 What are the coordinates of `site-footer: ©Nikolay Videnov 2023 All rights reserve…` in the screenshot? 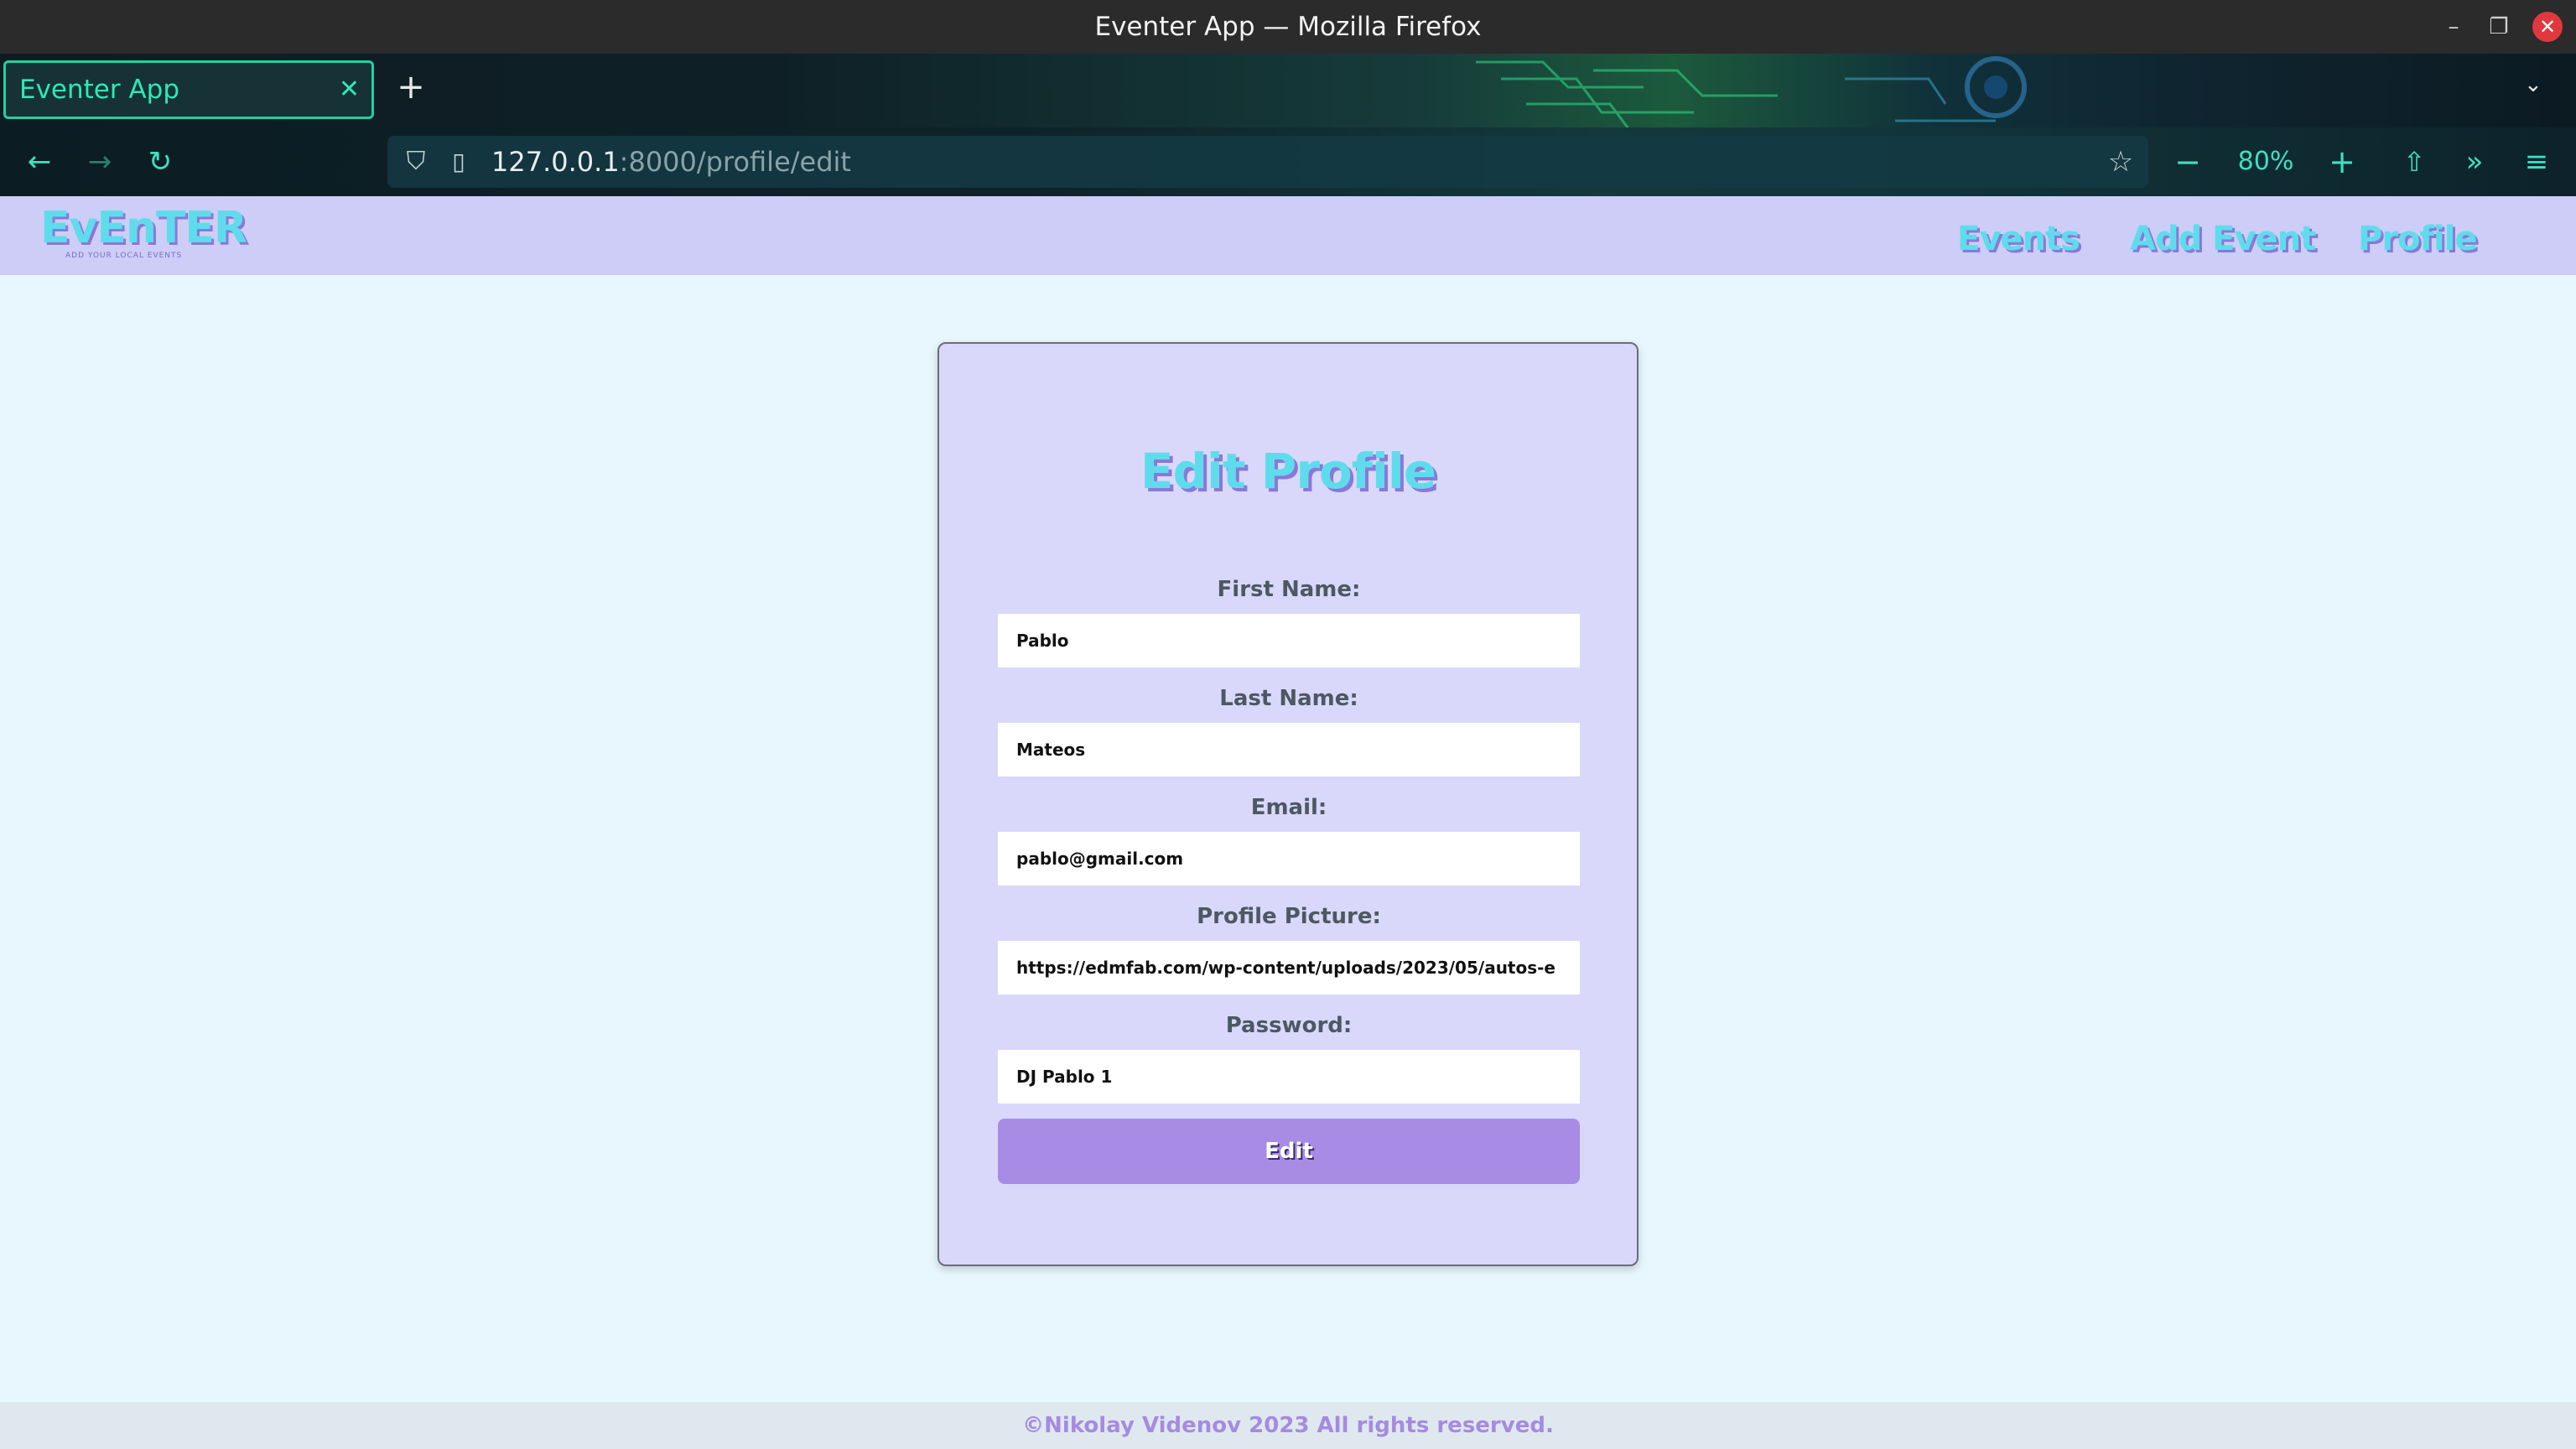 It's located at (1288, 1425).